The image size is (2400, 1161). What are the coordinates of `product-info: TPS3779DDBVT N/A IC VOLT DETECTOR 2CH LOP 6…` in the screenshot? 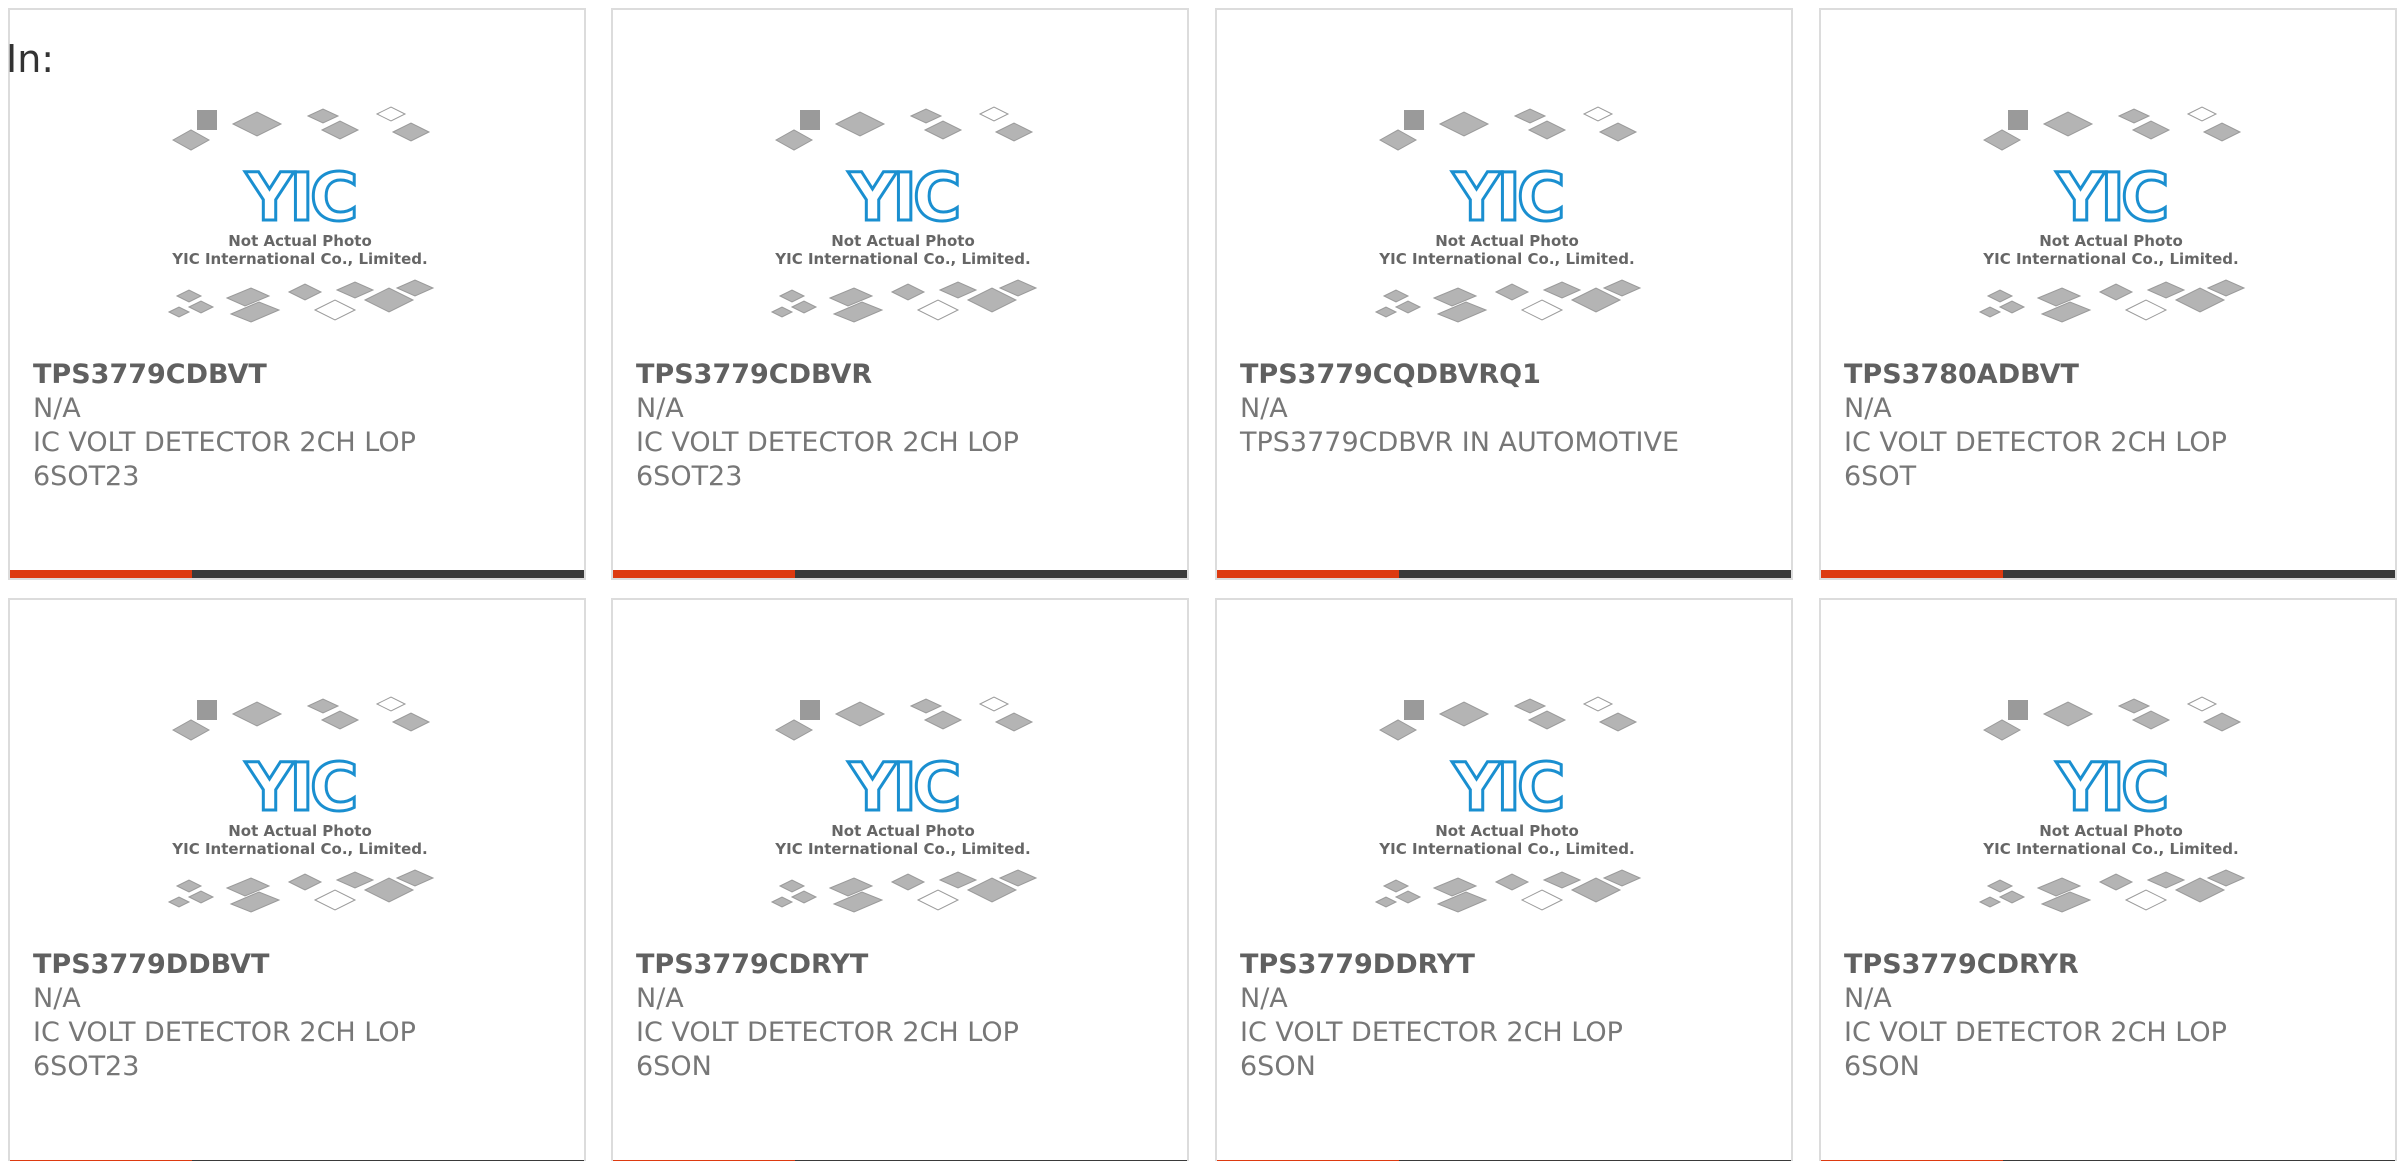 It's located at (293, 1016).